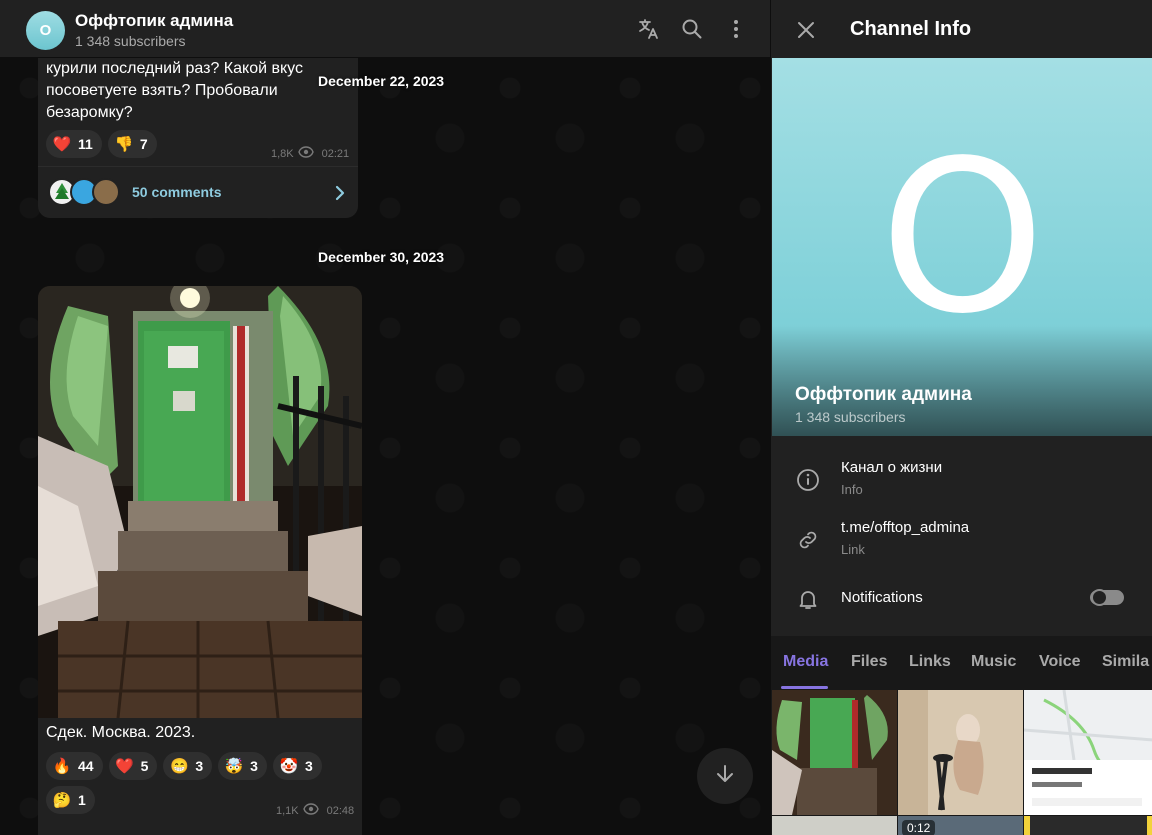  Describe the element at coordinates (62, 766) in the screenshot. I see `fire-emoji: 🔥` at that location.